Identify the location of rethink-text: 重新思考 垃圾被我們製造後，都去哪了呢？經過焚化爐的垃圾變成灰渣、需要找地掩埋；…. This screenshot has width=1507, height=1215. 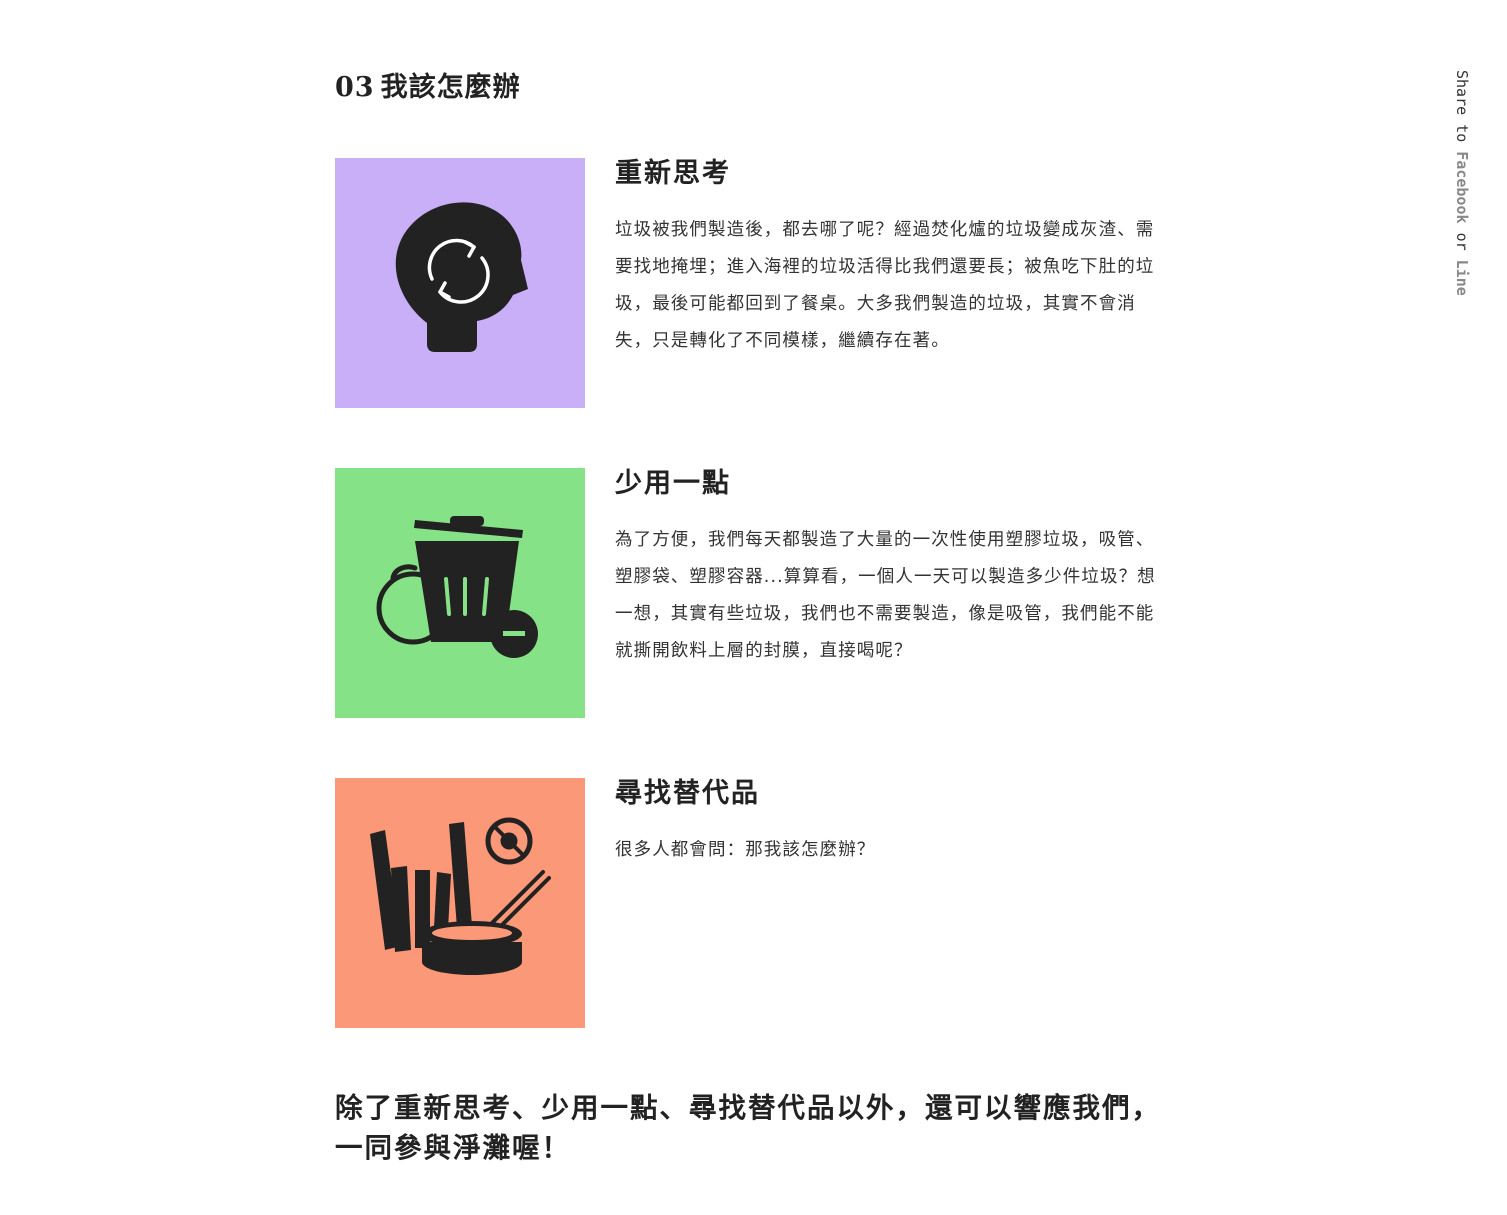
(893, 259).